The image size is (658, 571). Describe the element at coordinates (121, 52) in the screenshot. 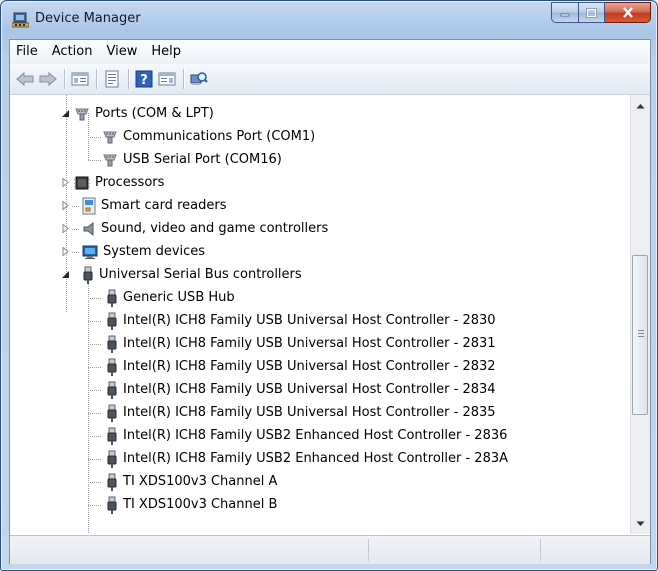

I see `menu-view: View` at that location.